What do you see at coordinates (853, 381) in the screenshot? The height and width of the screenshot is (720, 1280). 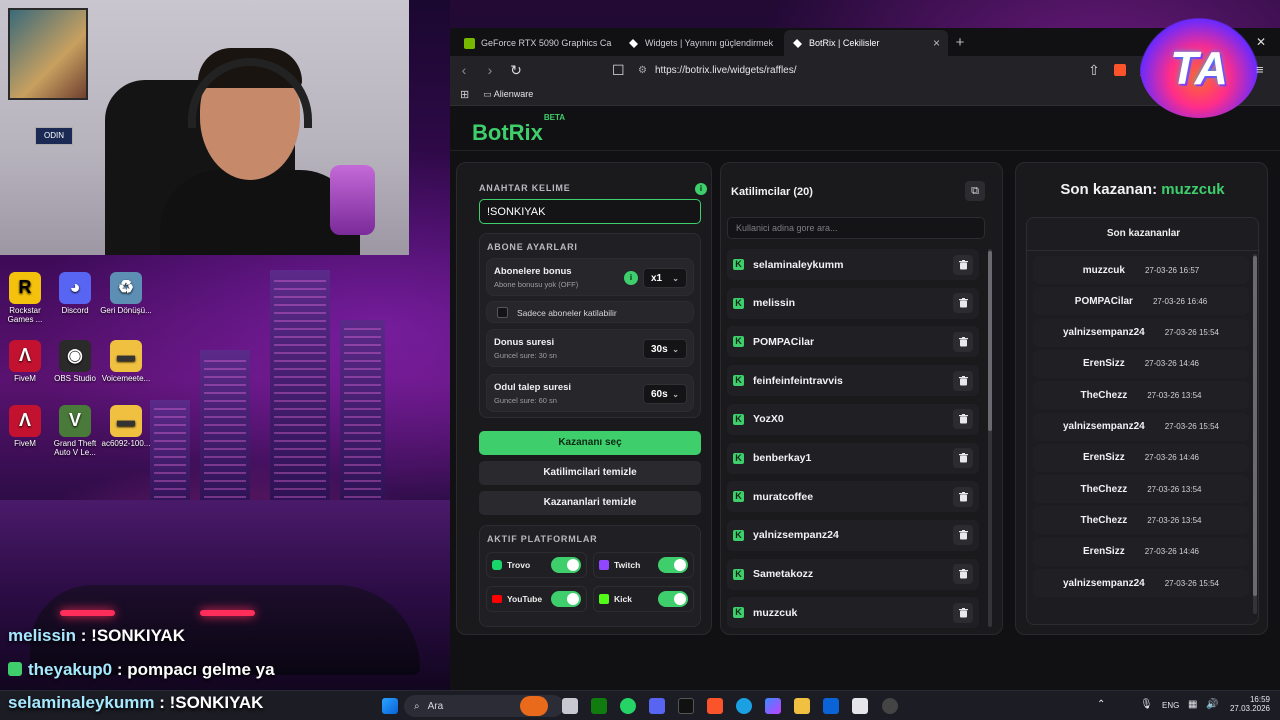 I see `participant-row: Kfeinfeinfeintravvis` at bounding box center [853, 381].